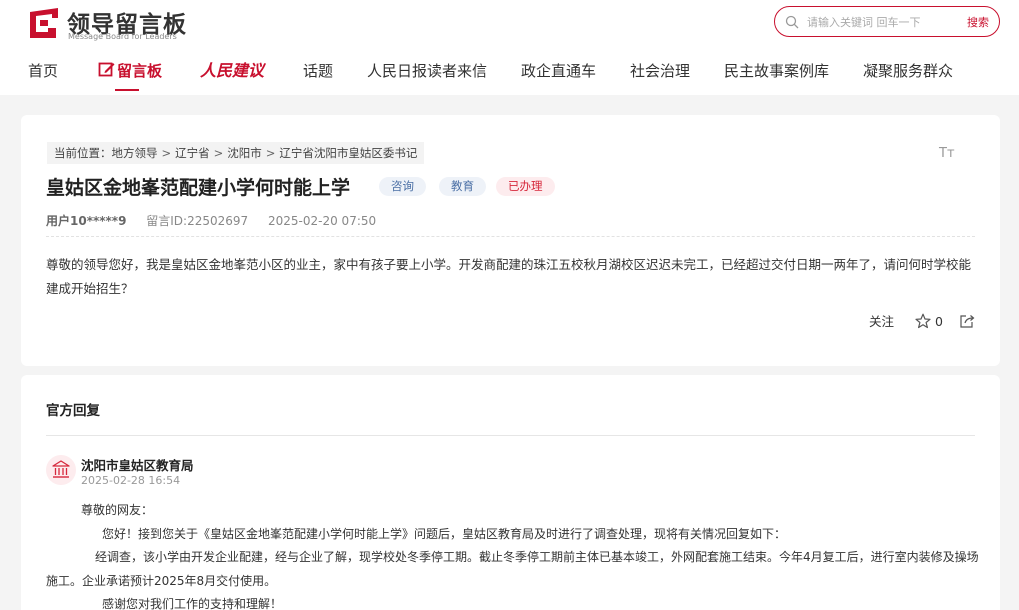  What do you see at coordinates (135, 153) in the screenshot?
I see `breadcrumb-item-local-leaders: 地方领导` at bounding box center [135, 153].